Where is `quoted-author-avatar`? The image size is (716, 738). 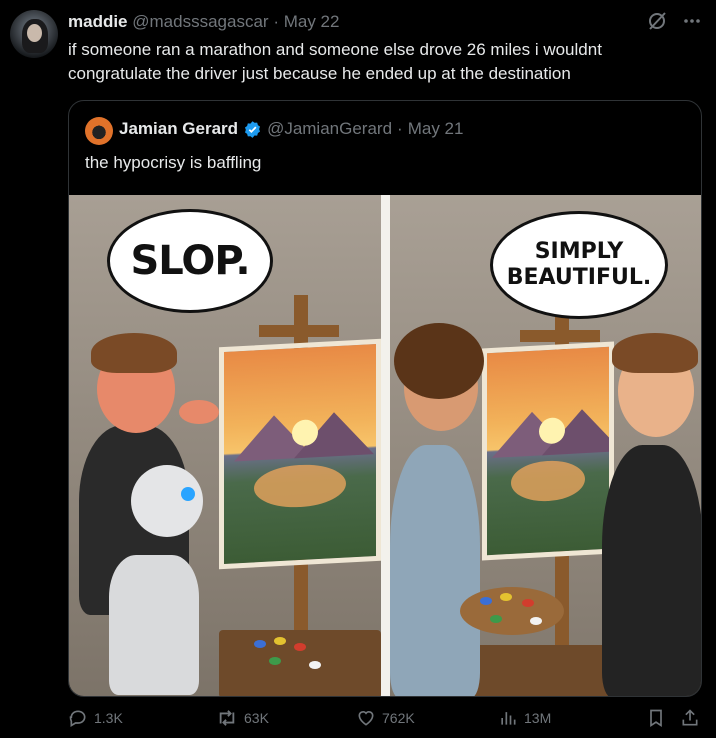 quoted-author-avatar is located at coordinates (99, 131).